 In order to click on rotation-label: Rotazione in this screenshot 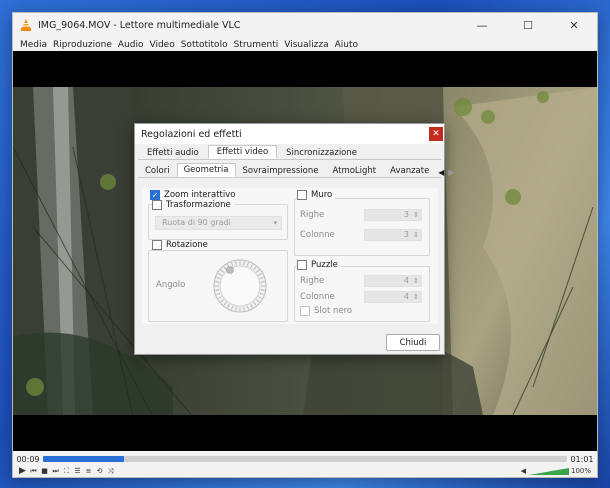, I will do `click(187, 245)`.